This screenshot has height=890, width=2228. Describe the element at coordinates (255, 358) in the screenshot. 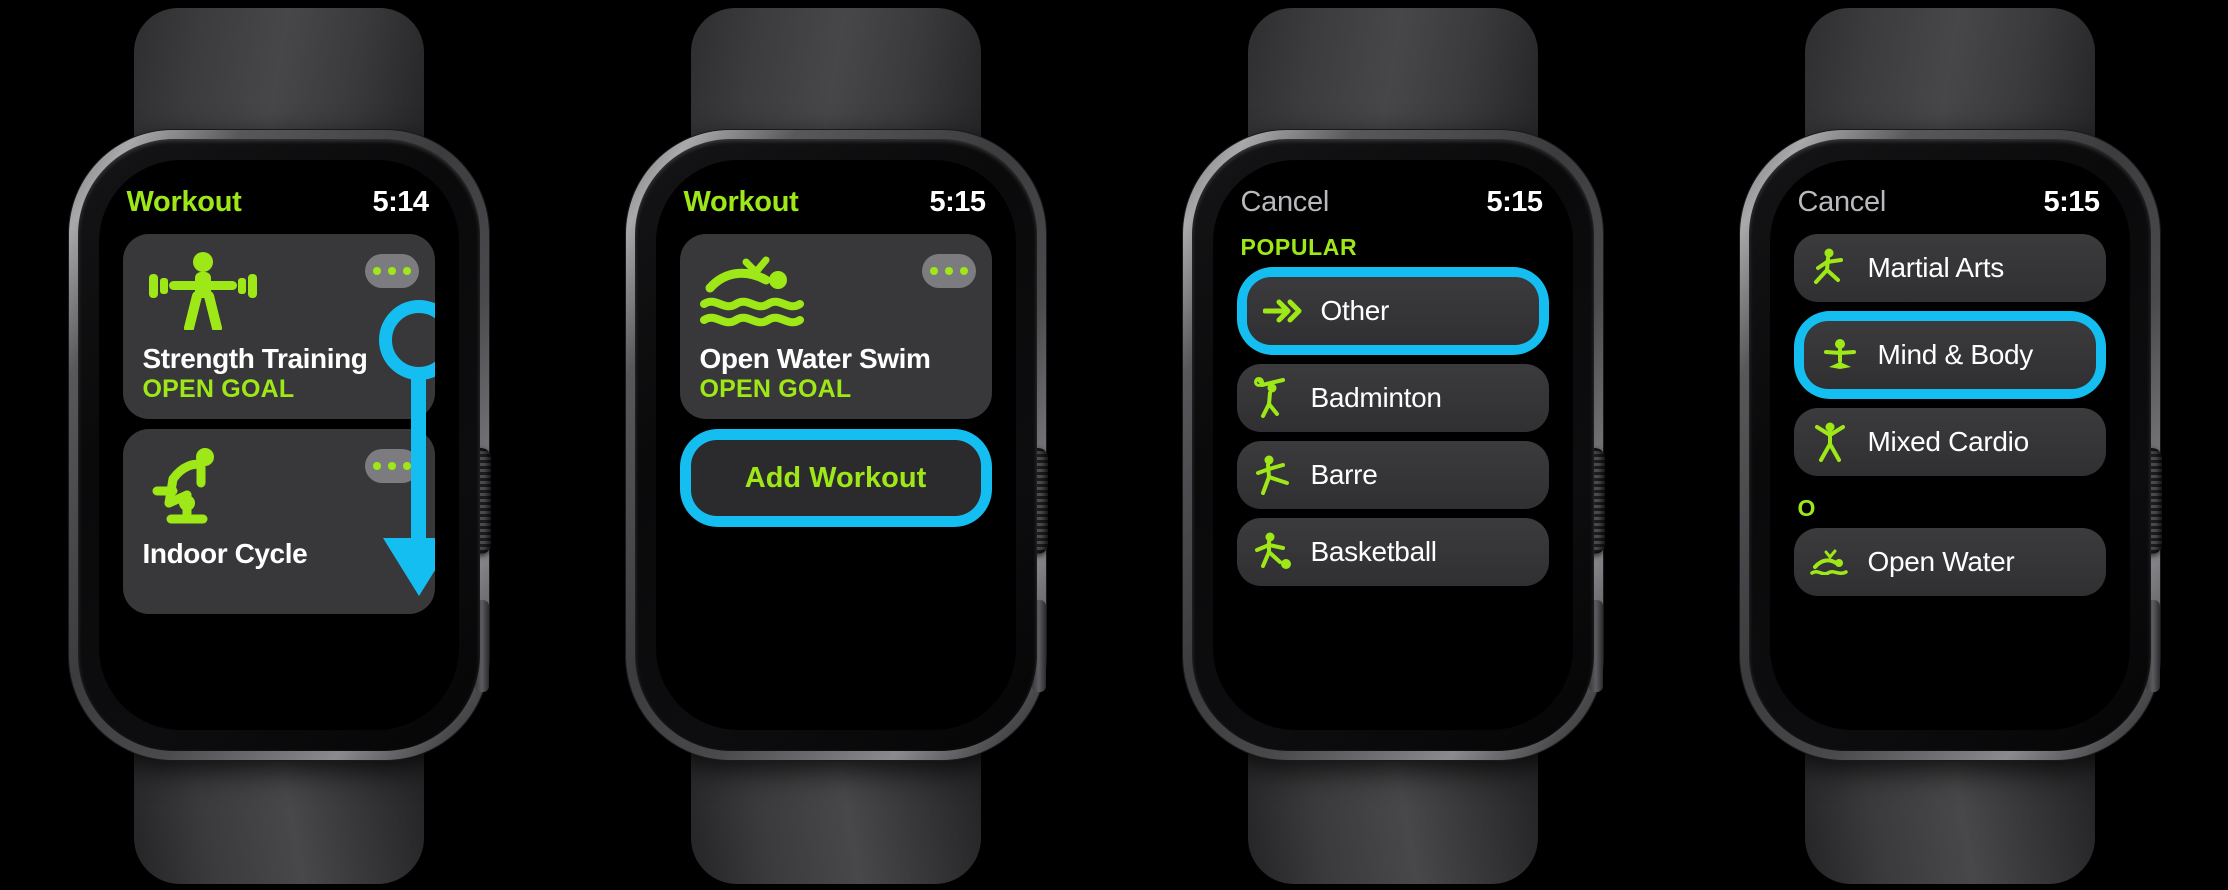

I see `workout-card-name: Strength Training` at that location.